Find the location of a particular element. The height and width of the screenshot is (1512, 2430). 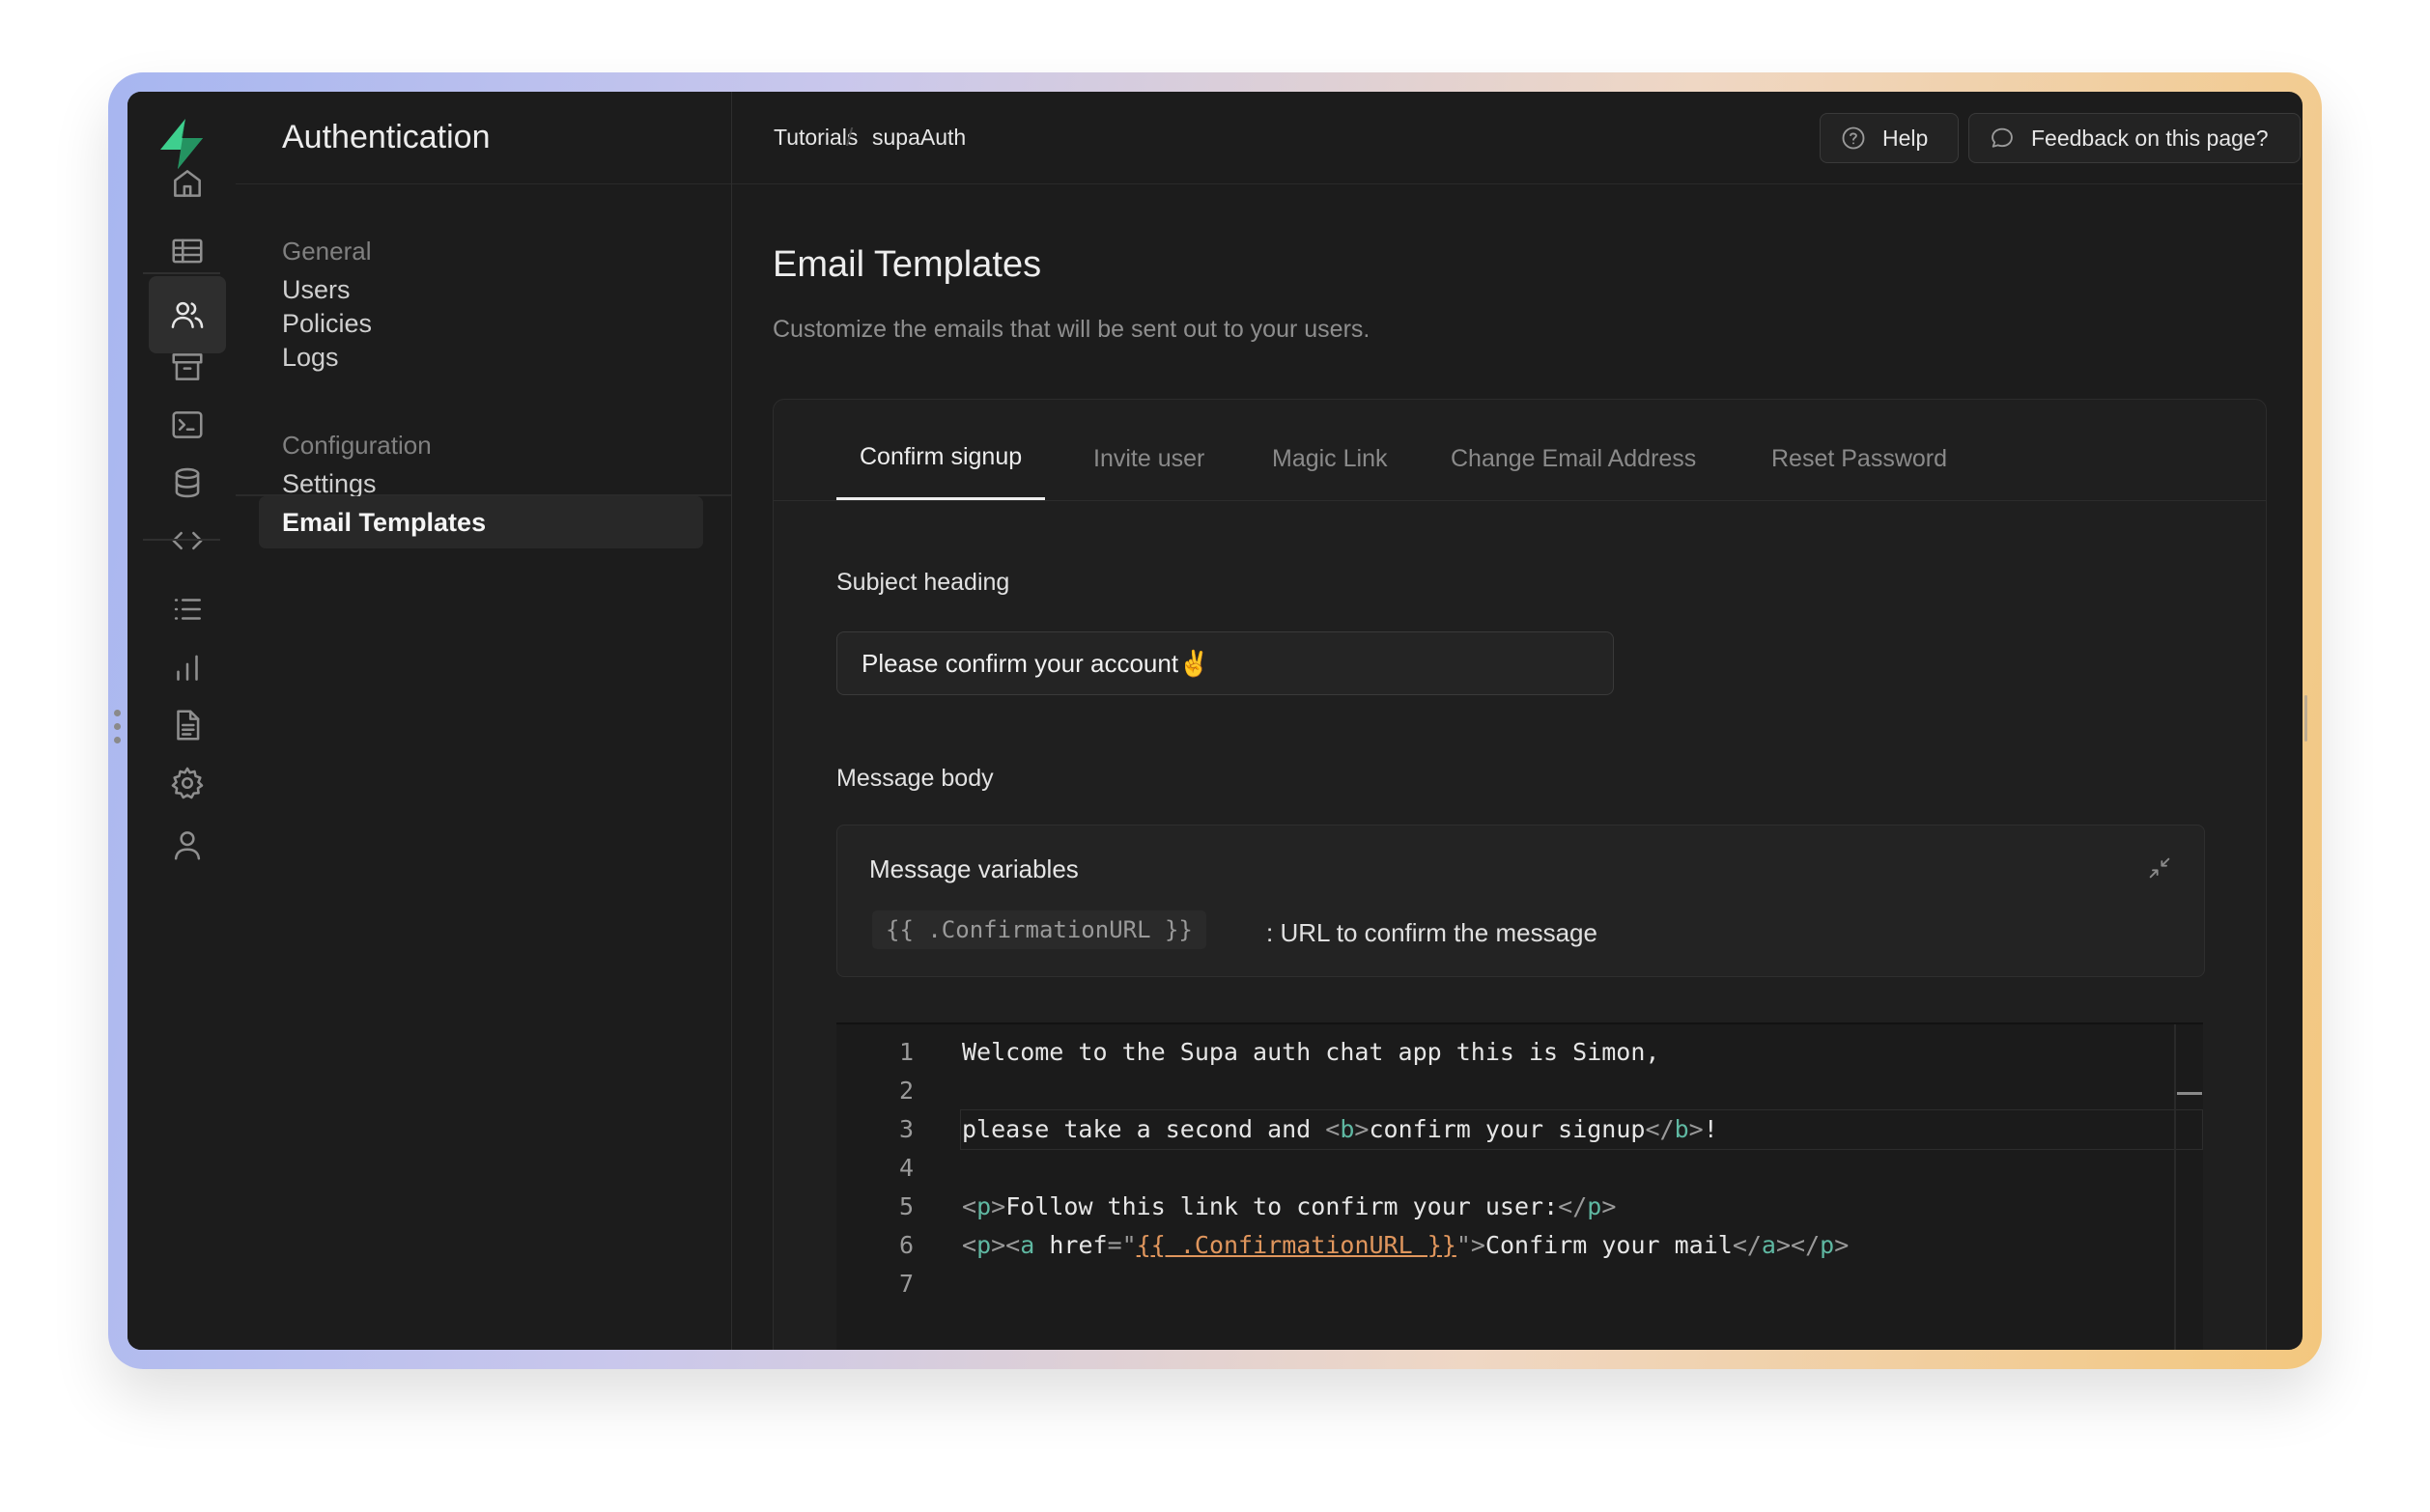

code-text: please take a second and is located at coordinates (1144, 1129).